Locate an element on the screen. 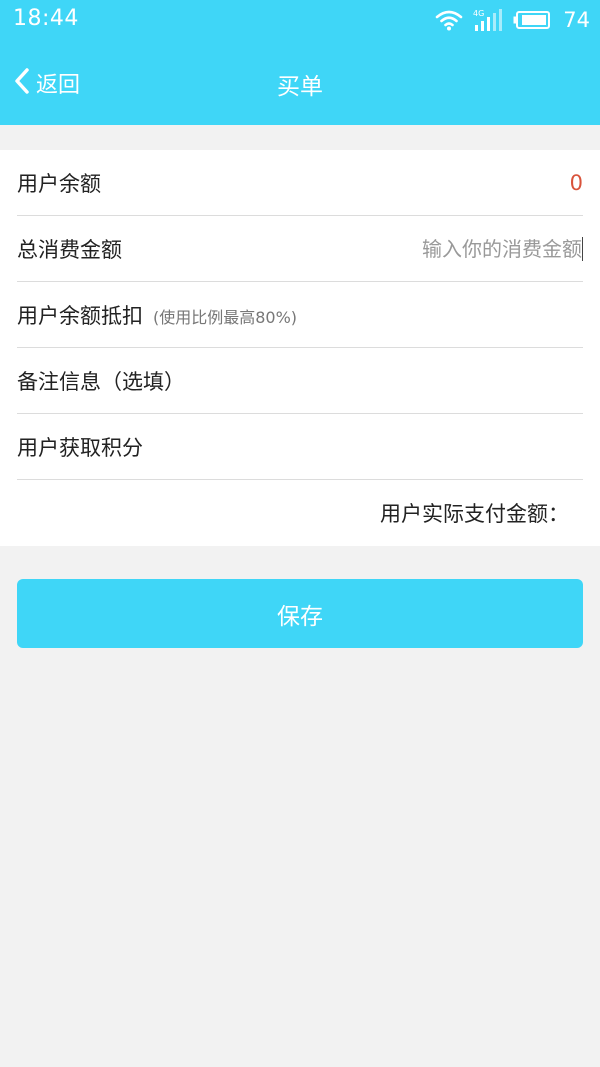 The width and height of the screenshot is (600, 1067). battery-icon is located at coordinates (532, 20).